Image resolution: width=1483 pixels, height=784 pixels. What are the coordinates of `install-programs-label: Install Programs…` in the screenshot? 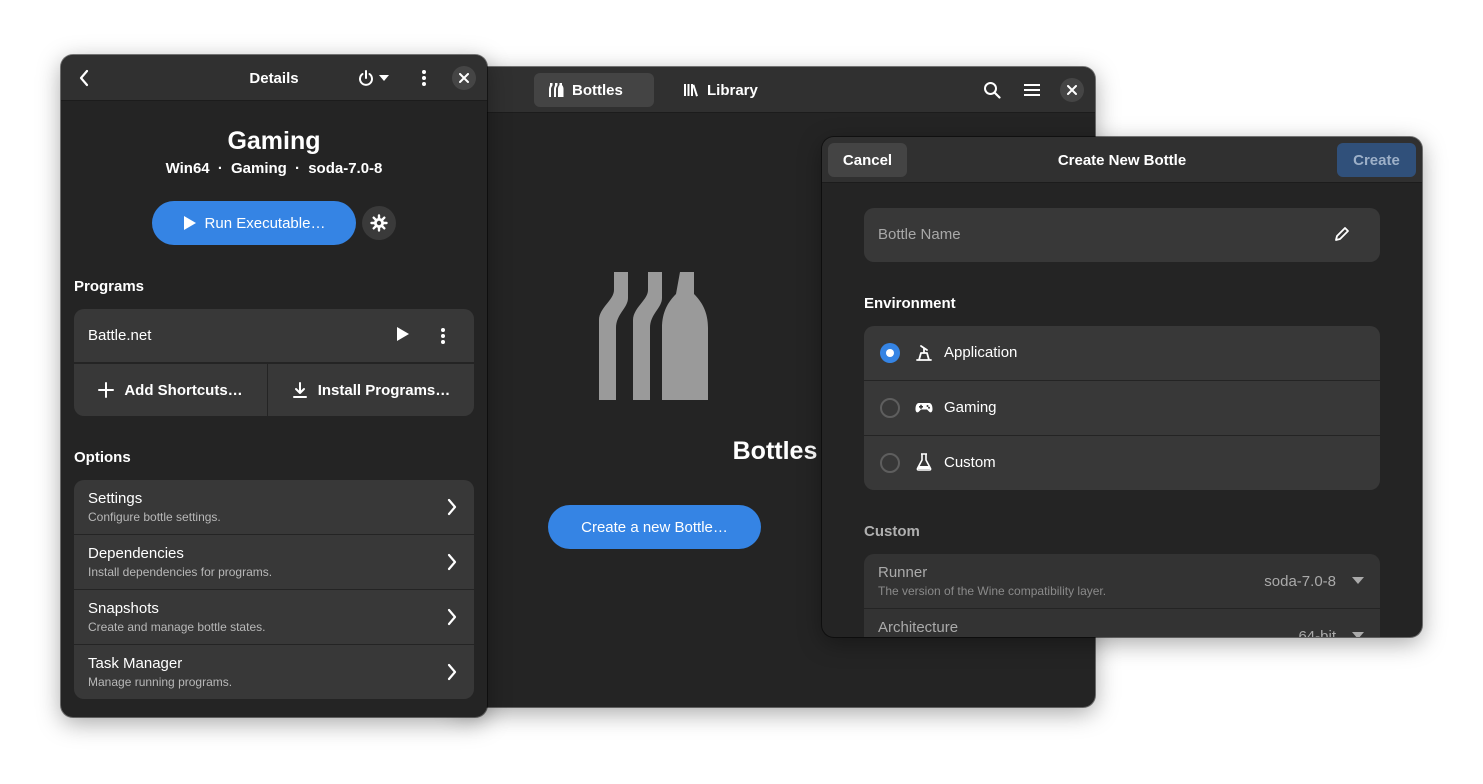 It's located at (384, 390).